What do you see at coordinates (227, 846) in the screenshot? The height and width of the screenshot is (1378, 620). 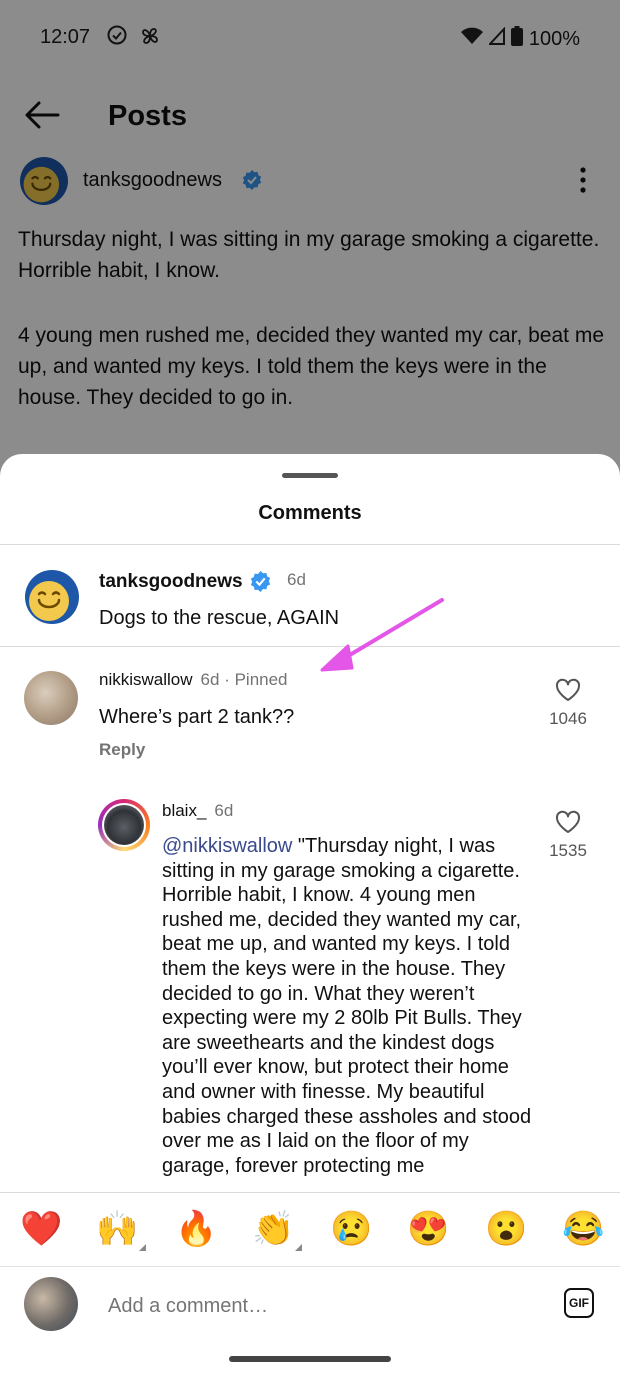 I see `mention-link: @nikkiswallow` at bounding box center [227, 846].